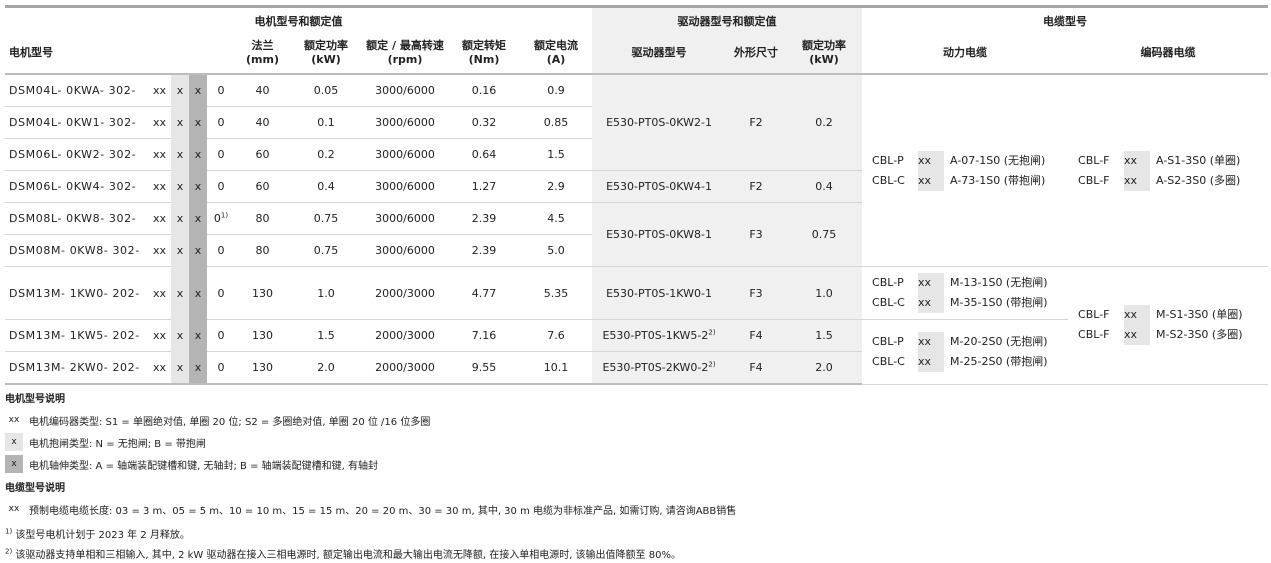 The width and height of the screenshot is (1271, 563). What do you see at coordinates (14, 509) in the screenshot?
I see `code-tag: xx` at bounding box center [14, 509].